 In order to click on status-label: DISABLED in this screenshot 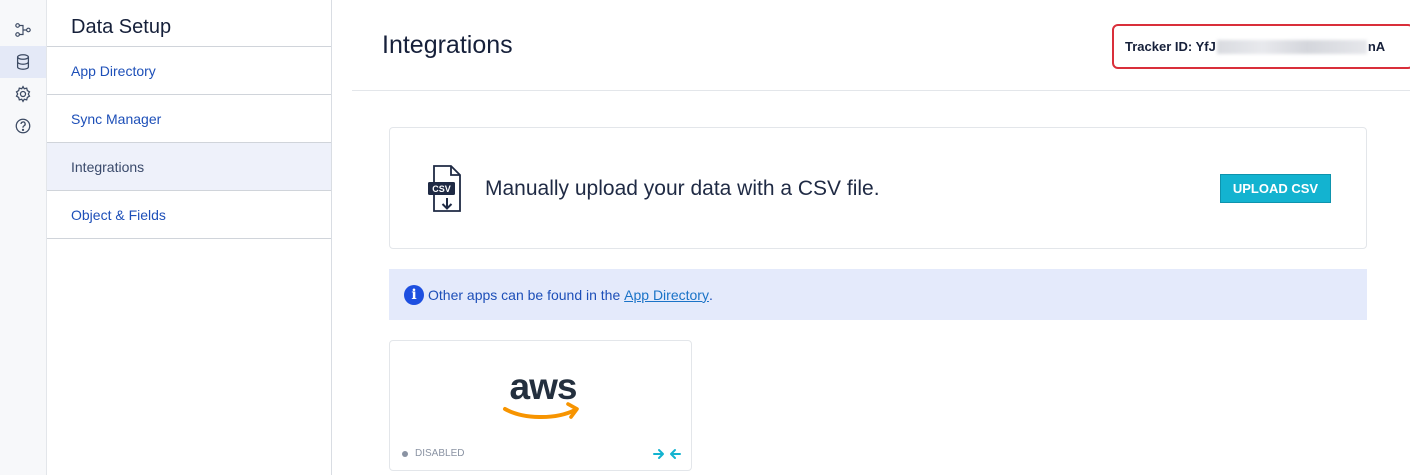, I will do `click(440, 453)`.